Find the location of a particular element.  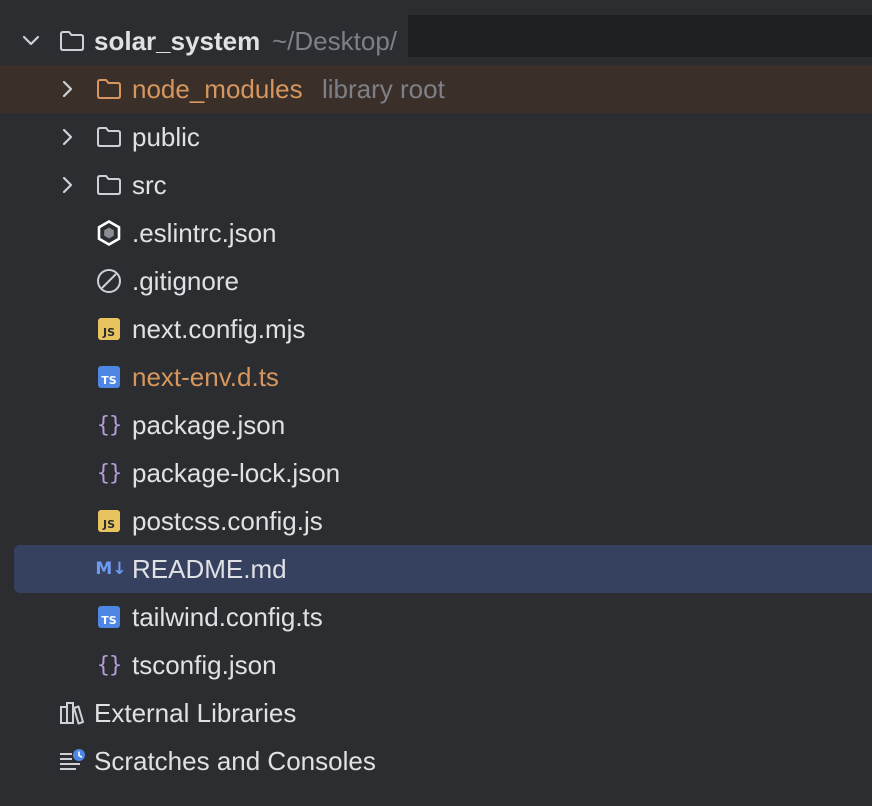

tree-item-label: Scratches and Consoles is located at coordinates (235, 761).